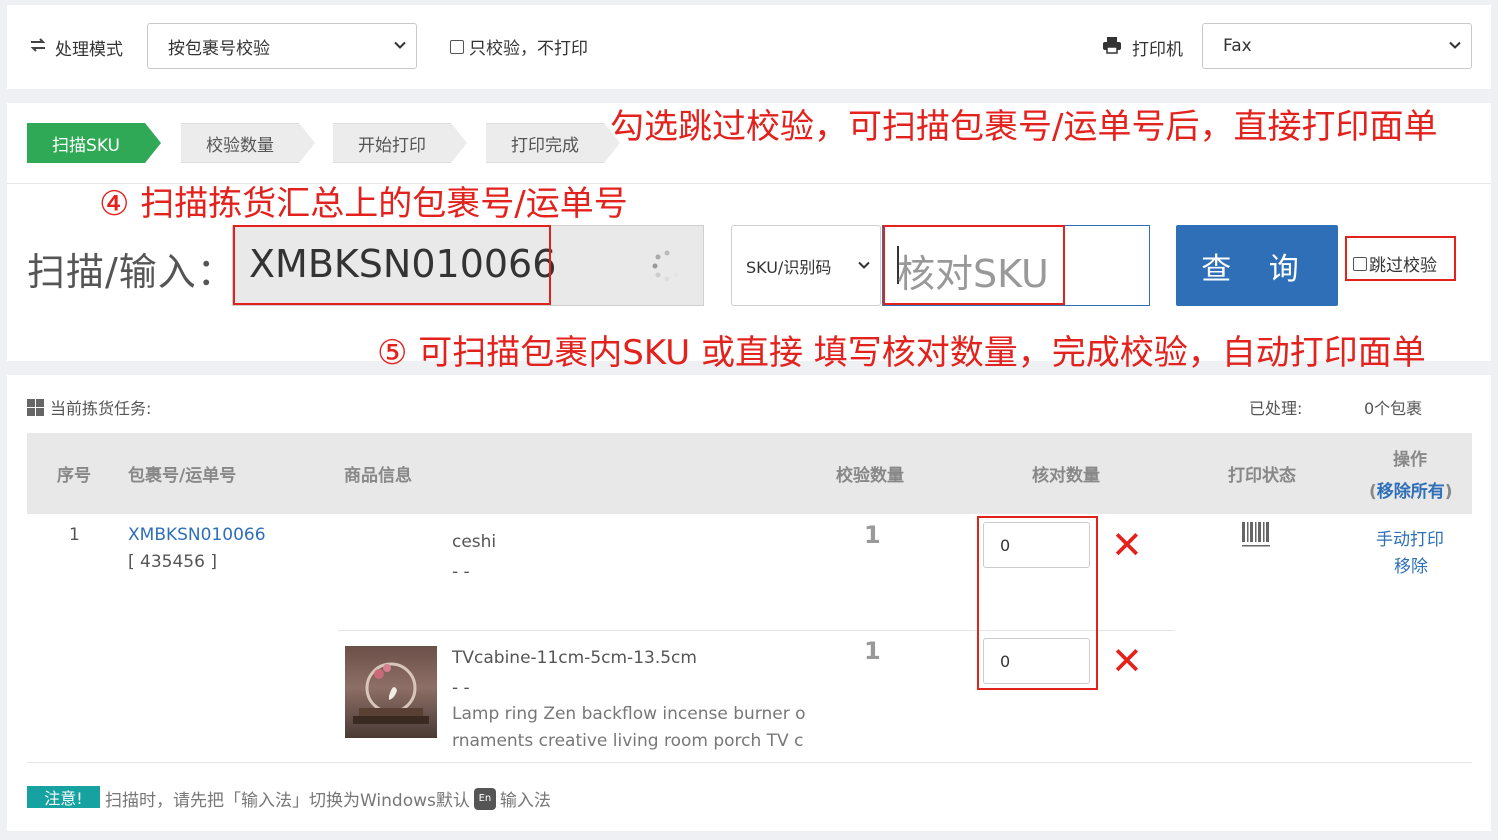 Image resolution: width=1498 pixels, height=840 pixels. Describe the element at coordinates (474, 542) in the screenshot. I see `item-name: ceshi` at that location.